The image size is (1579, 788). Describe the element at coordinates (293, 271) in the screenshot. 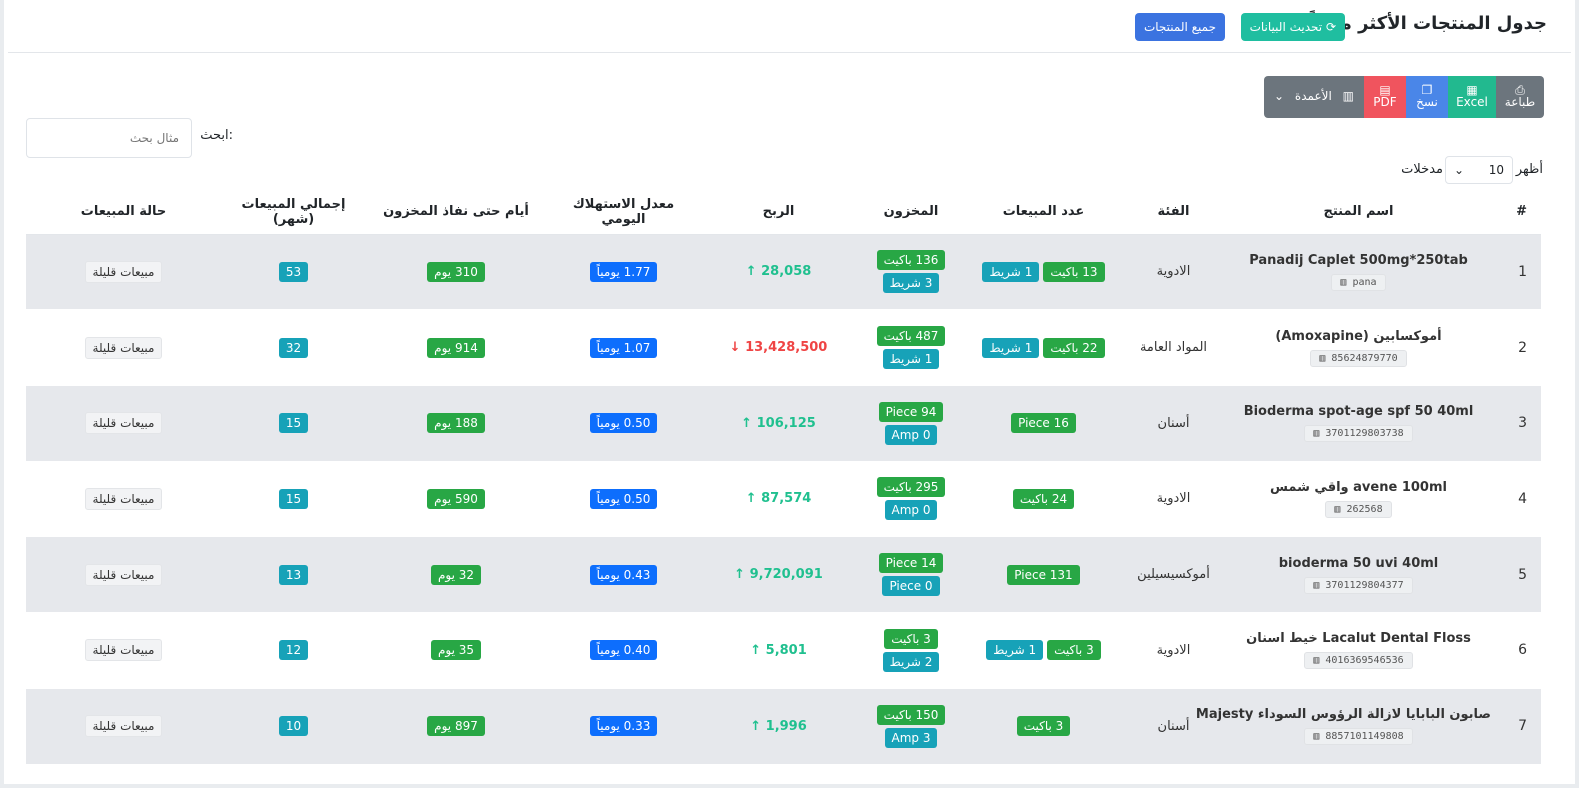

I see `monthly-total-badge: 53` at that location.